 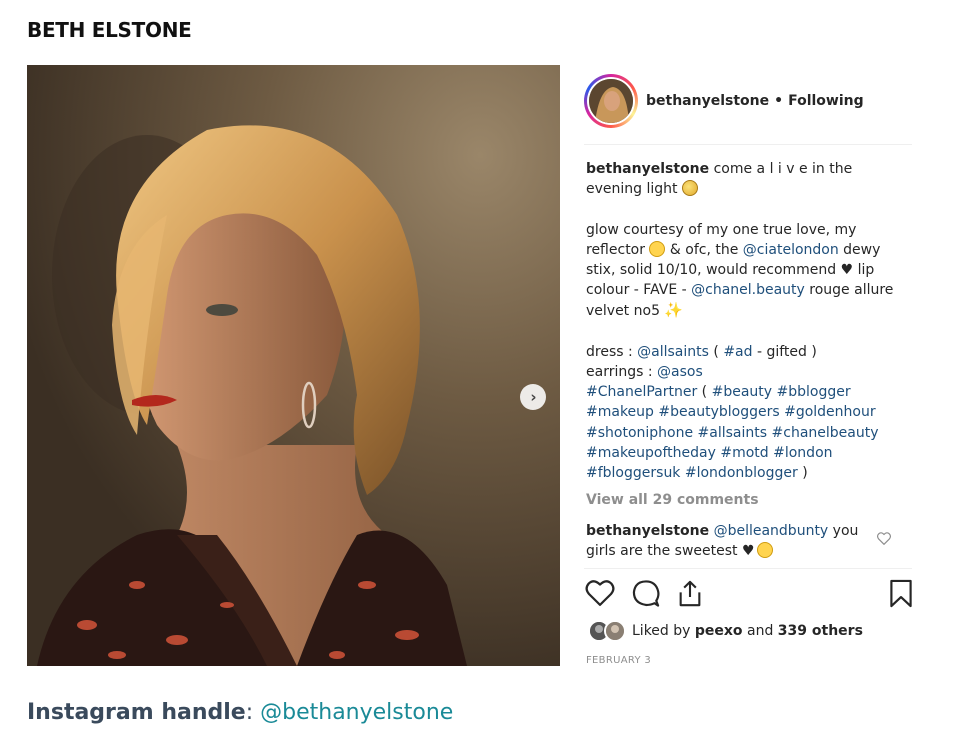 What do you see at coordinates (633, 473) in the screenshot?
I see `hashtag-link: #fbloggersuk` at bounding box center [633, 473].